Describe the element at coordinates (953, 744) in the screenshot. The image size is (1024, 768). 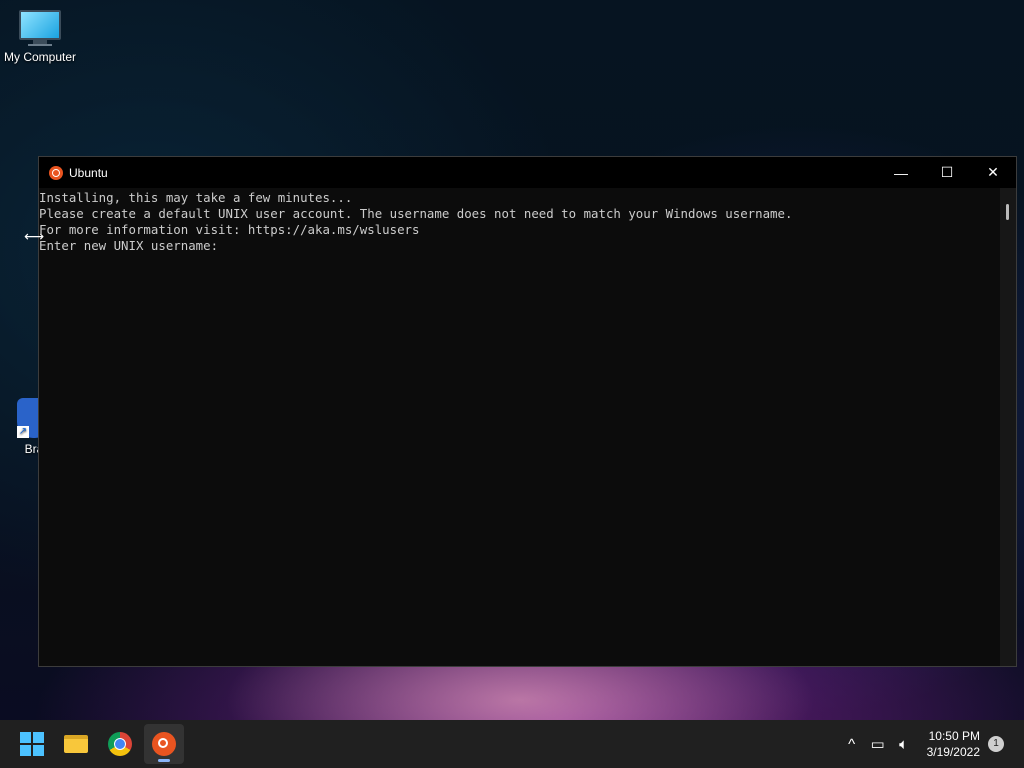
I see `clock: 10:50 PM 3/19/2022` at that location.